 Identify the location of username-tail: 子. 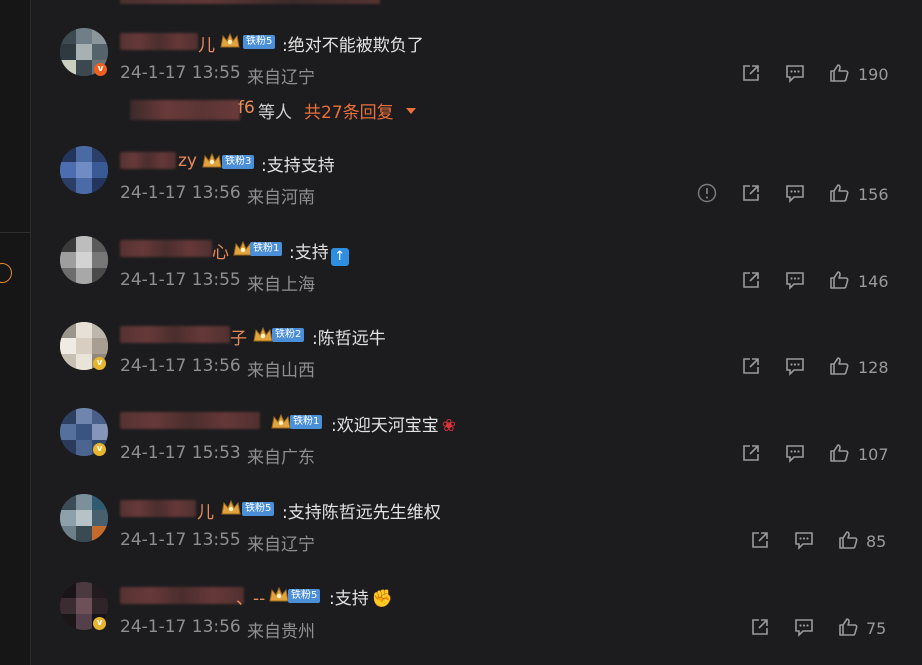
(238, 336).